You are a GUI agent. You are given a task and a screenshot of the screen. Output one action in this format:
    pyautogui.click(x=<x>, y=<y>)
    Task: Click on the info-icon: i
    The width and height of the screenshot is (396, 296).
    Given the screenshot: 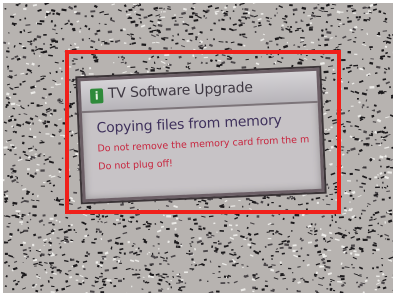 What is the action you would take?
    pyautogui.click(x=96, y=96)
    